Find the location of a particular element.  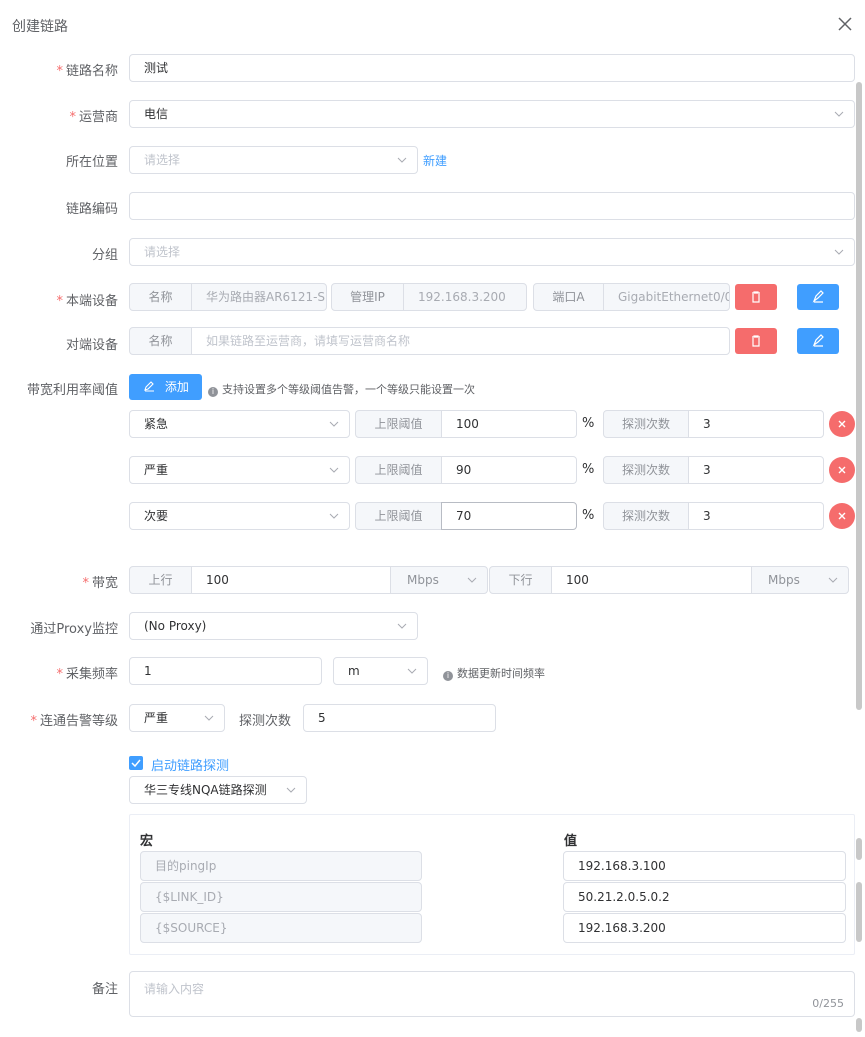

group-label: 分组 is located at coordinates (104, 255).